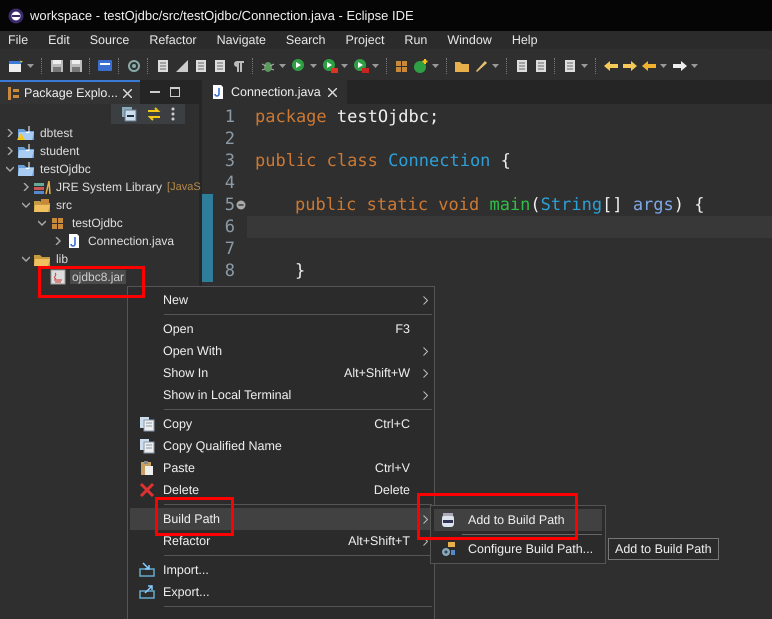 The image size is (772, 619). I want to click on menu-item: Paste Ctrl+V, so click(281, 468).